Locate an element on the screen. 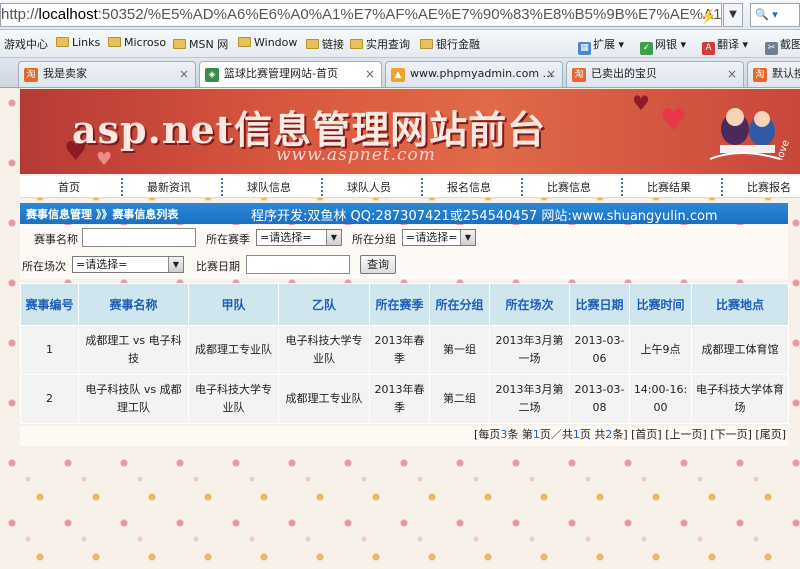  screenshot-button: ✂ 截图 is located at coordinates (782, 45).